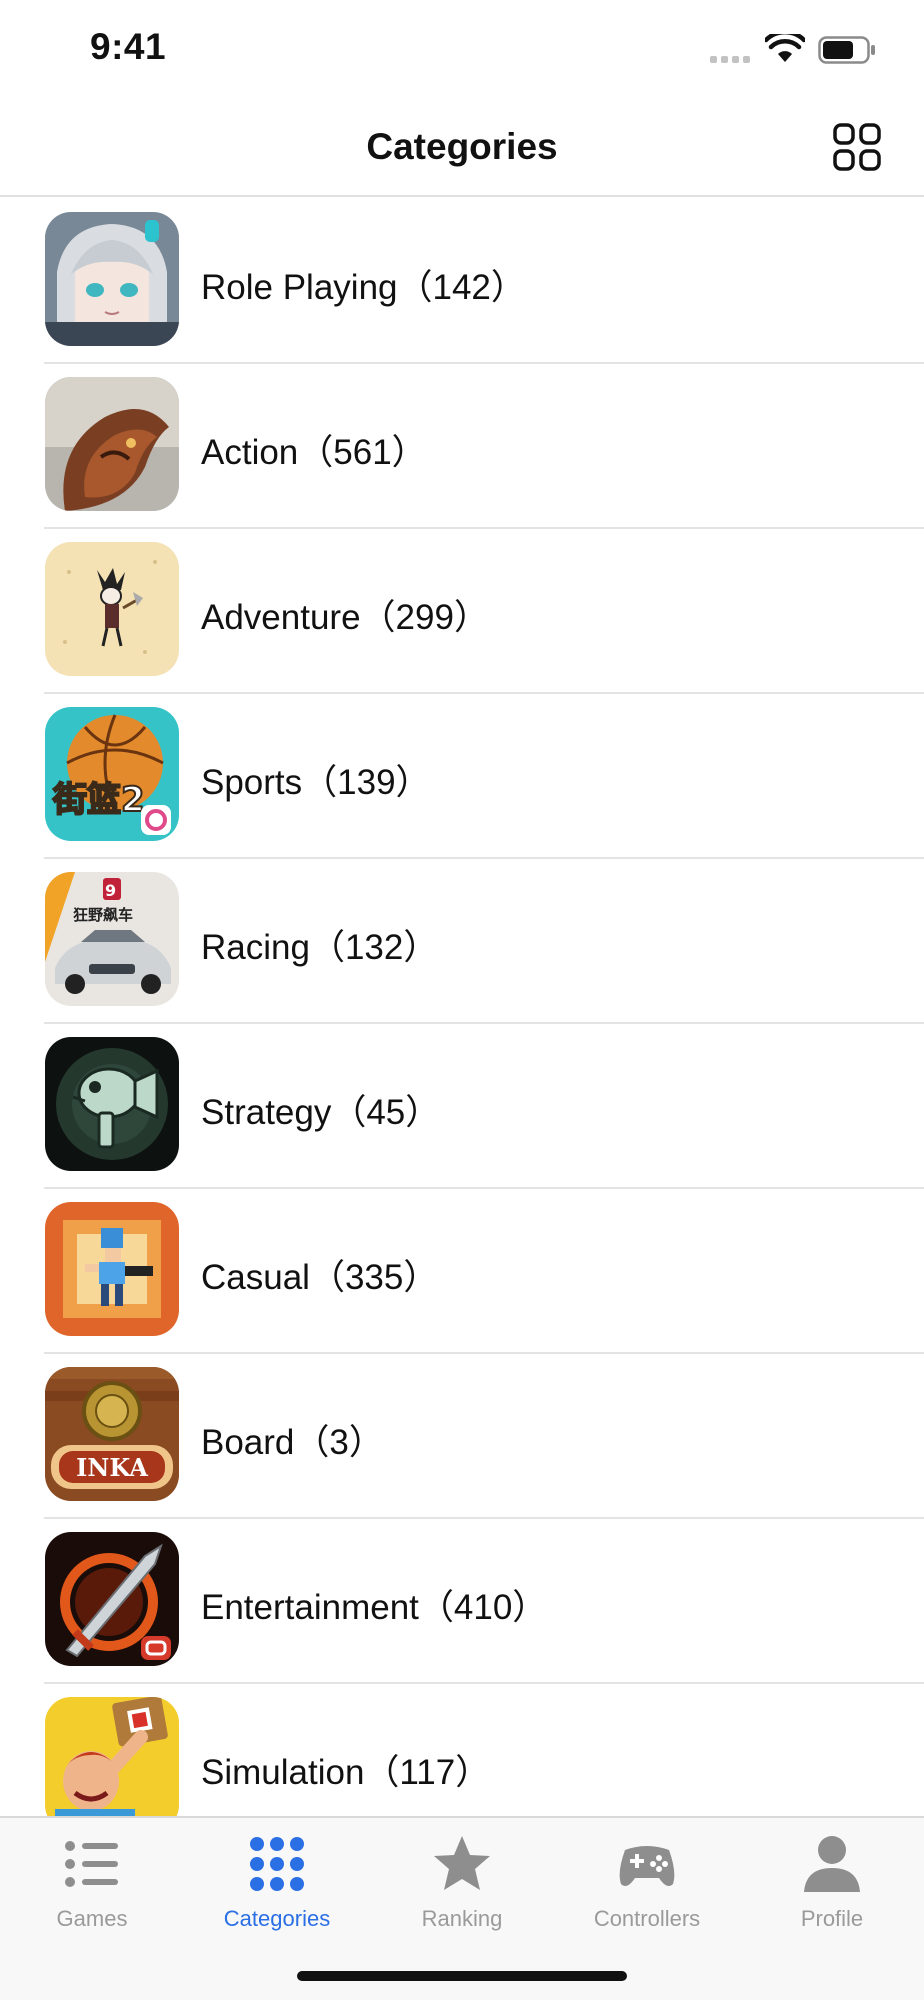 This screenshot has height=2000, width=924. Describe the element at coordinates (462, 1106) in the screenshot. I see `category-row-strategy: Strategy（45）` at that location.